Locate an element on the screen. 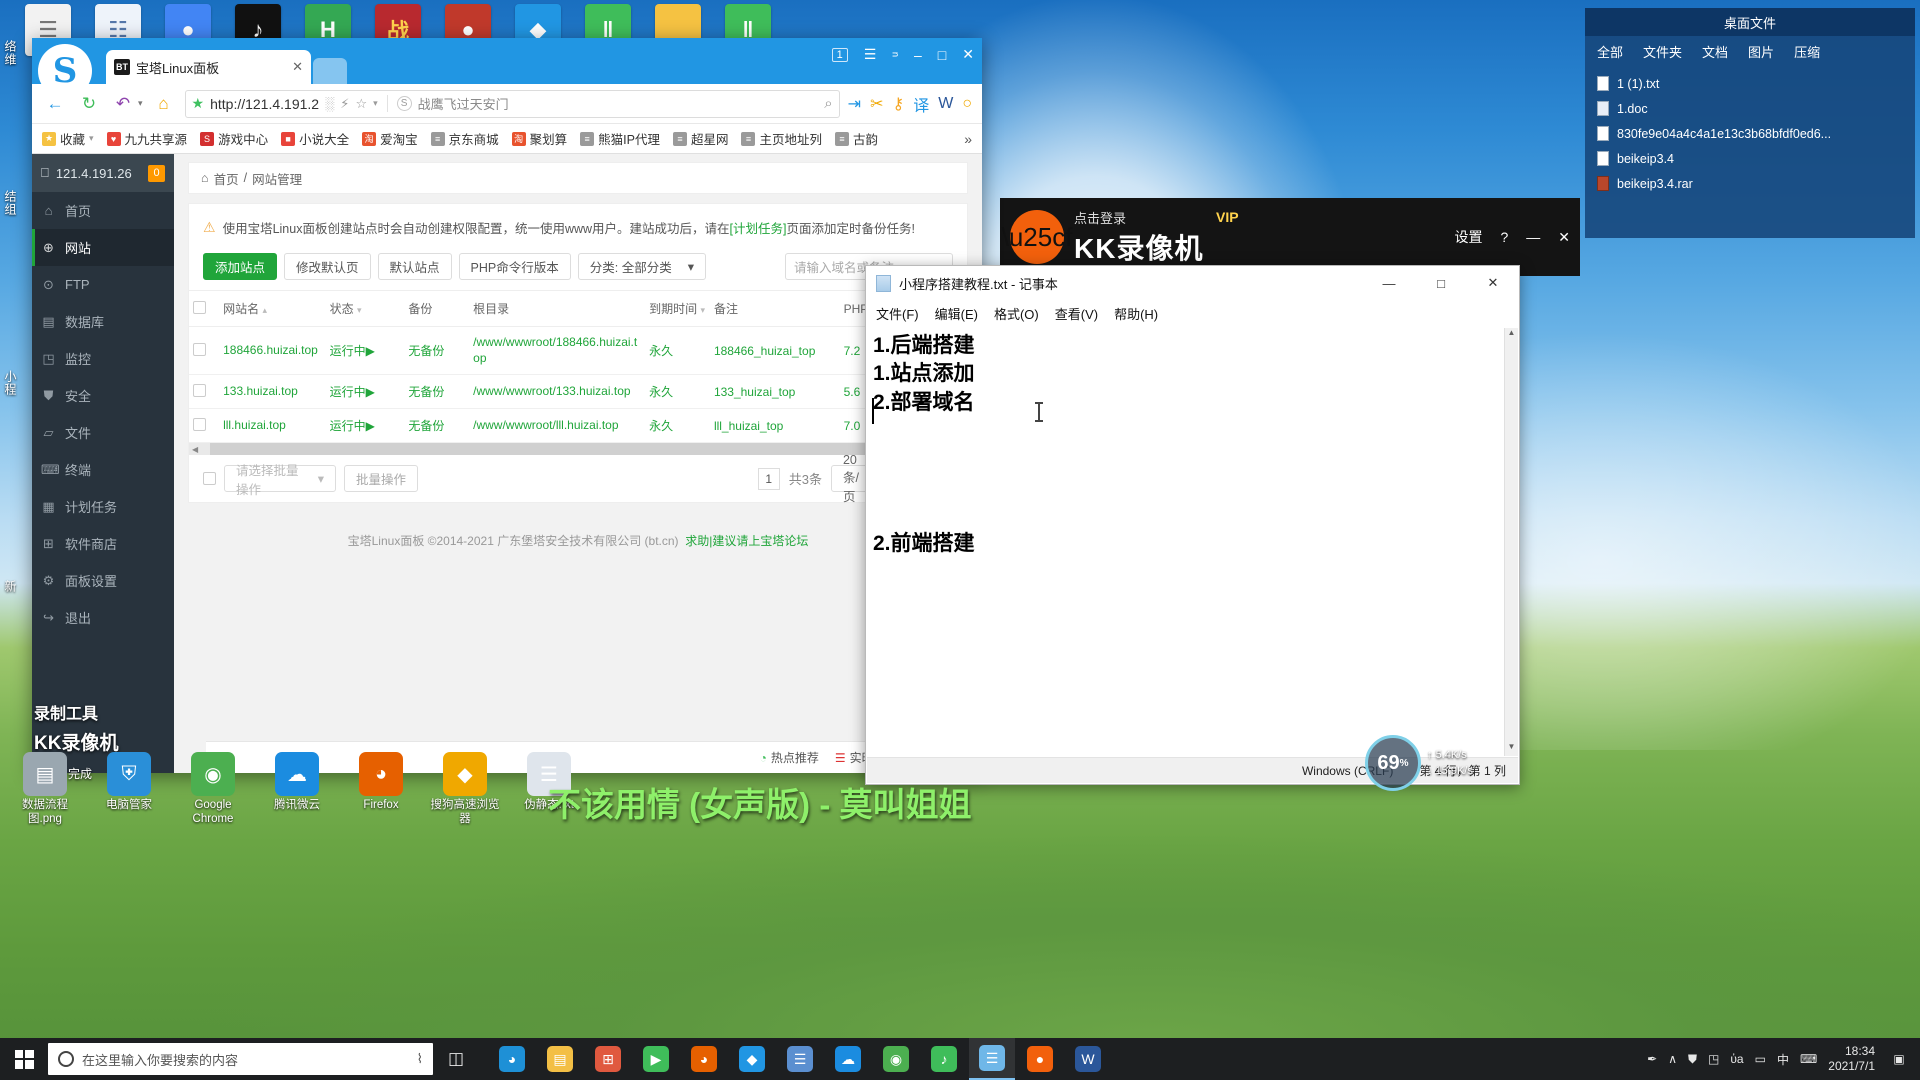  taskbar-clock: 18:34 2021/7/1 is located at coordinates (1851, 1059).